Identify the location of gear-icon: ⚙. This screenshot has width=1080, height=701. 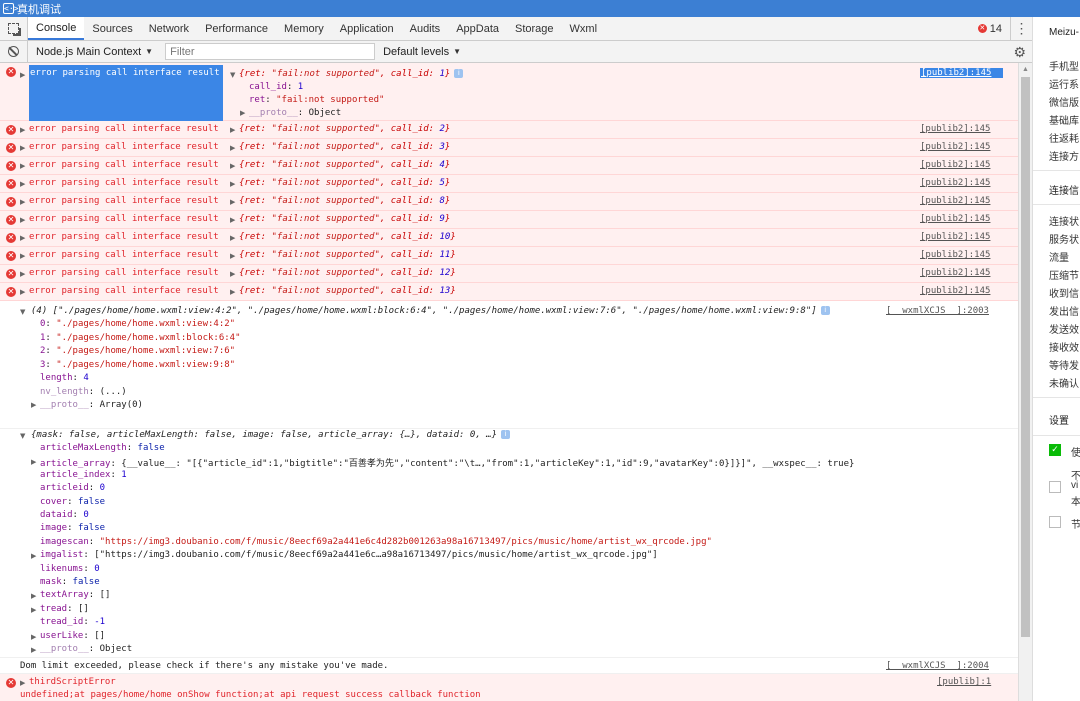
(1019, 52).